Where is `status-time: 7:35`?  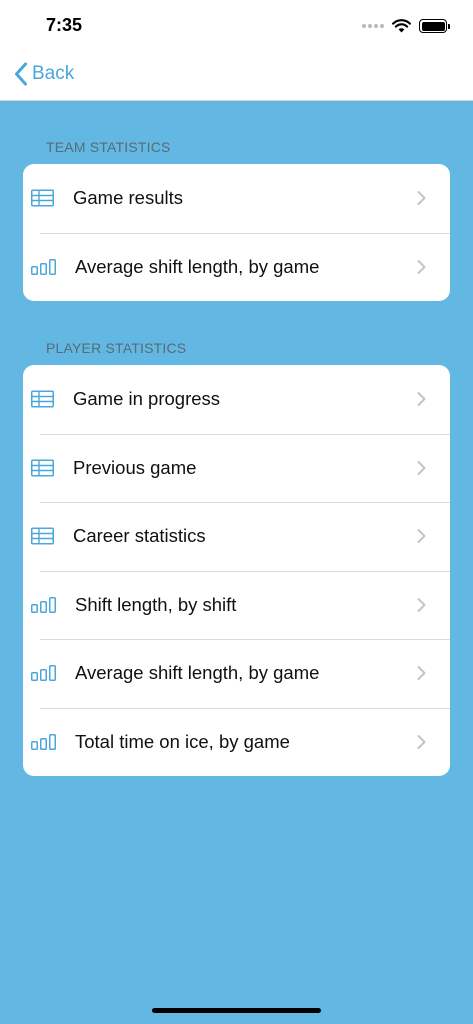
status-time: 7:35 is located at coordinates (64, 25).